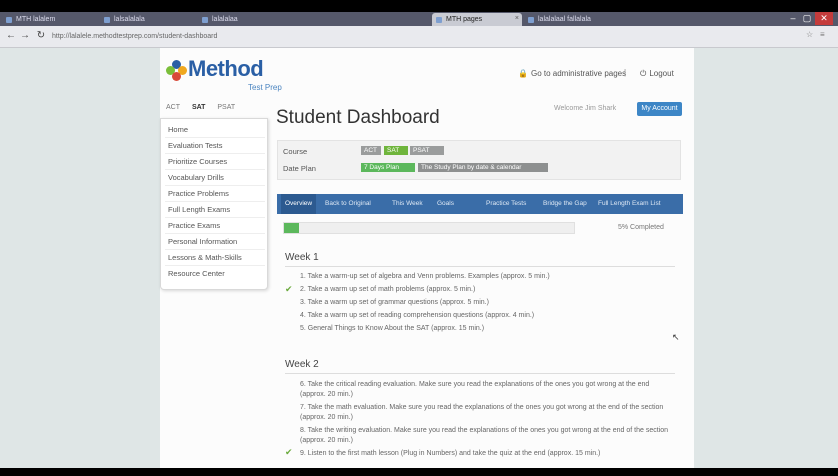 Image resolution: width=838 pixels, height=476 pixels. Describe the element at coordinates (429, 228) in the screenshot. I see `progress-bar` at that location.